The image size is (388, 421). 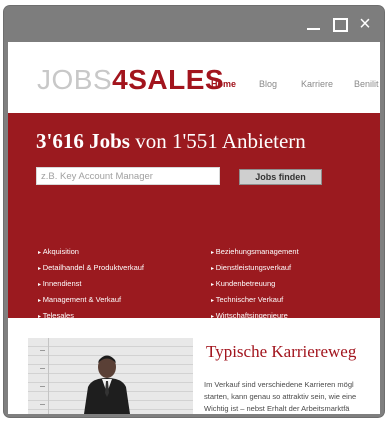 What do you see at coordinates (280, 177) in the screenshot?
I see `find-jobs-button: Jobs finden` at bounding box center [280, 177].